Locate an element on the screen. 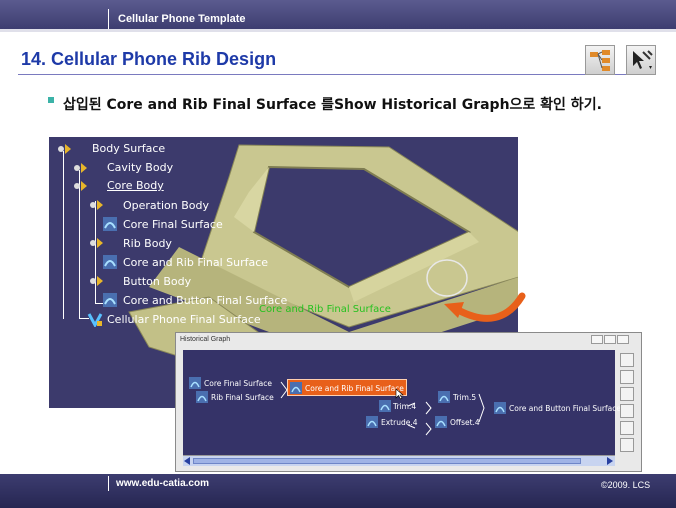 This screenshot has height=508, width=676. minimize-button is located at coordinates (597, 339).